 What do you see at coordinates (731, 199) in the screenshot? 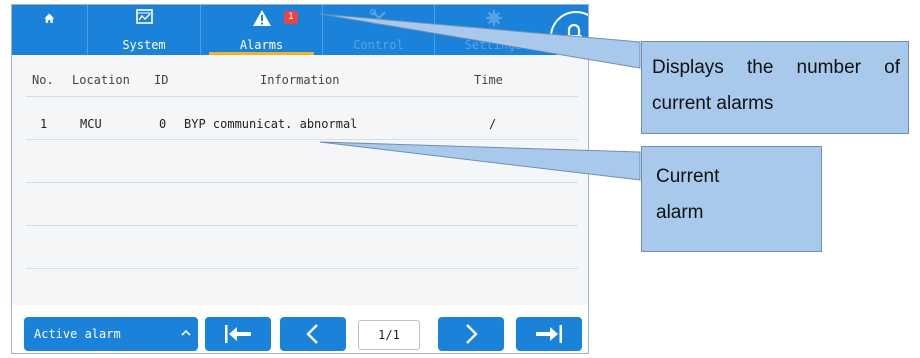
I see `callout-current-alarm: Current alarm` at bounding box center [731, 199].